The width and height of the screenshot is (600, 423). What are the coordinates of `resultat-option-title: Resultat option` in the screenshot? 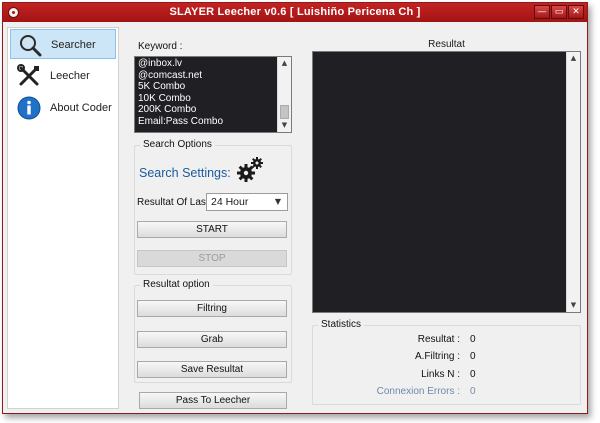 It's located at (176, 284).